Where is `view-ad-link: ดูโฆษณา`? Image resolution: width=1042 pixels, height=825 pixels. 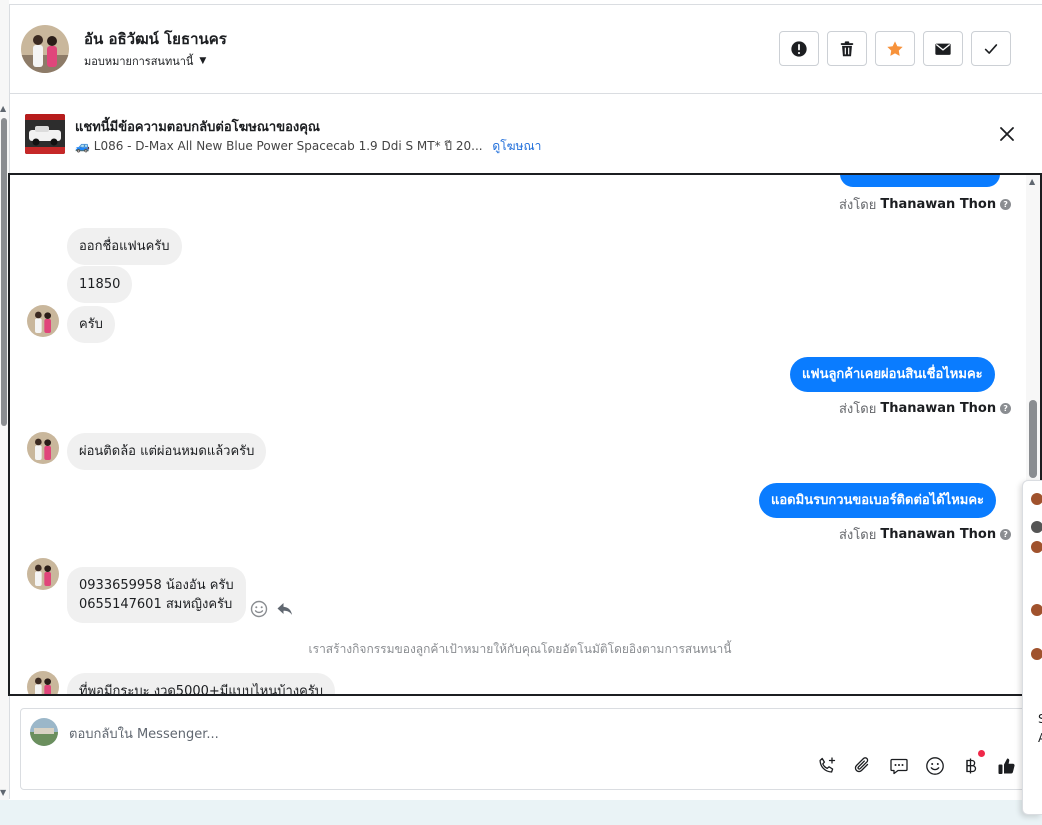
view-ad-link: ดูโฆษณา is located at coordinates (516, 146).